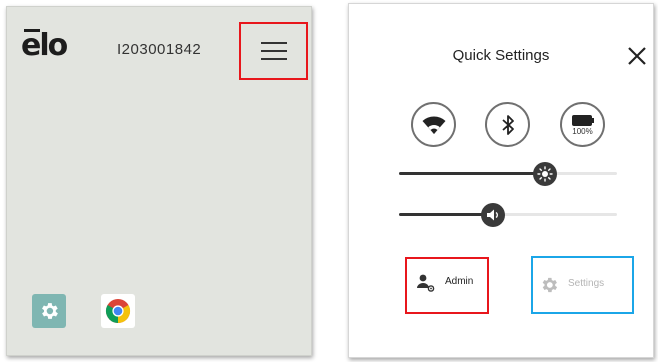  I want to click on chrome-icon, so click(118, 311).